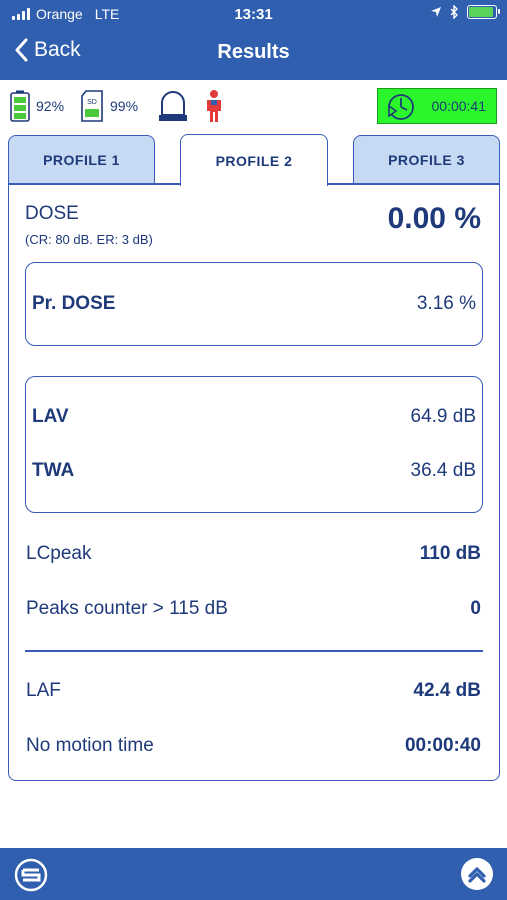 Image resolution: width=507 pixels, height=900 pixels. I want to click on laf-value: 42.4 dB, so click(447, 690).